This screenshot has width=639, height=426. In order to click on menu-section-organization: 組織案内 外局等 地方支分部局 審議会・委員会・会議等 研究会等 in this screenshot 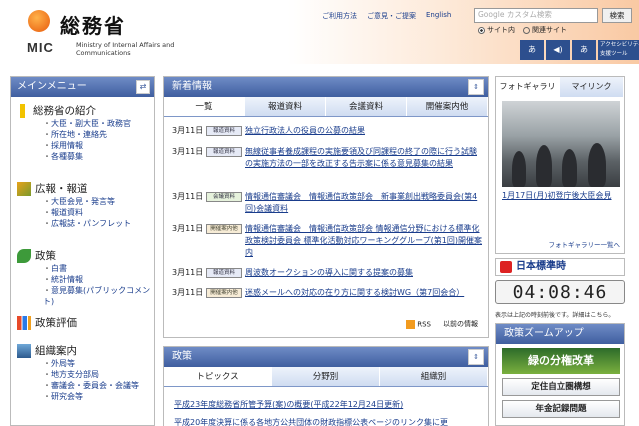, I will do `click(78, 372)`.